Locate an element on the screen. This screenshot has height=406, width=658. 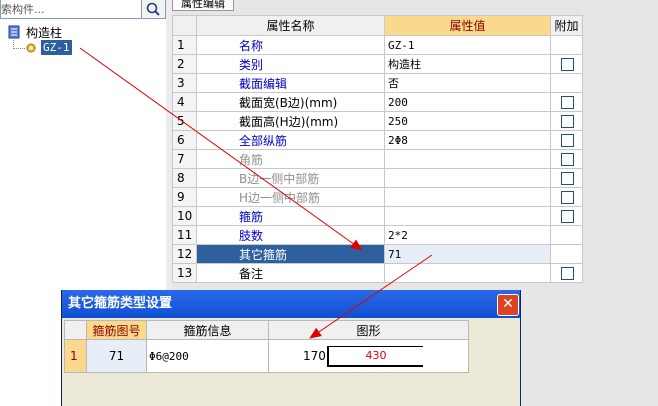
dialog-header-fig-no: 箍筋图号 is located at coordinates (116, 330).